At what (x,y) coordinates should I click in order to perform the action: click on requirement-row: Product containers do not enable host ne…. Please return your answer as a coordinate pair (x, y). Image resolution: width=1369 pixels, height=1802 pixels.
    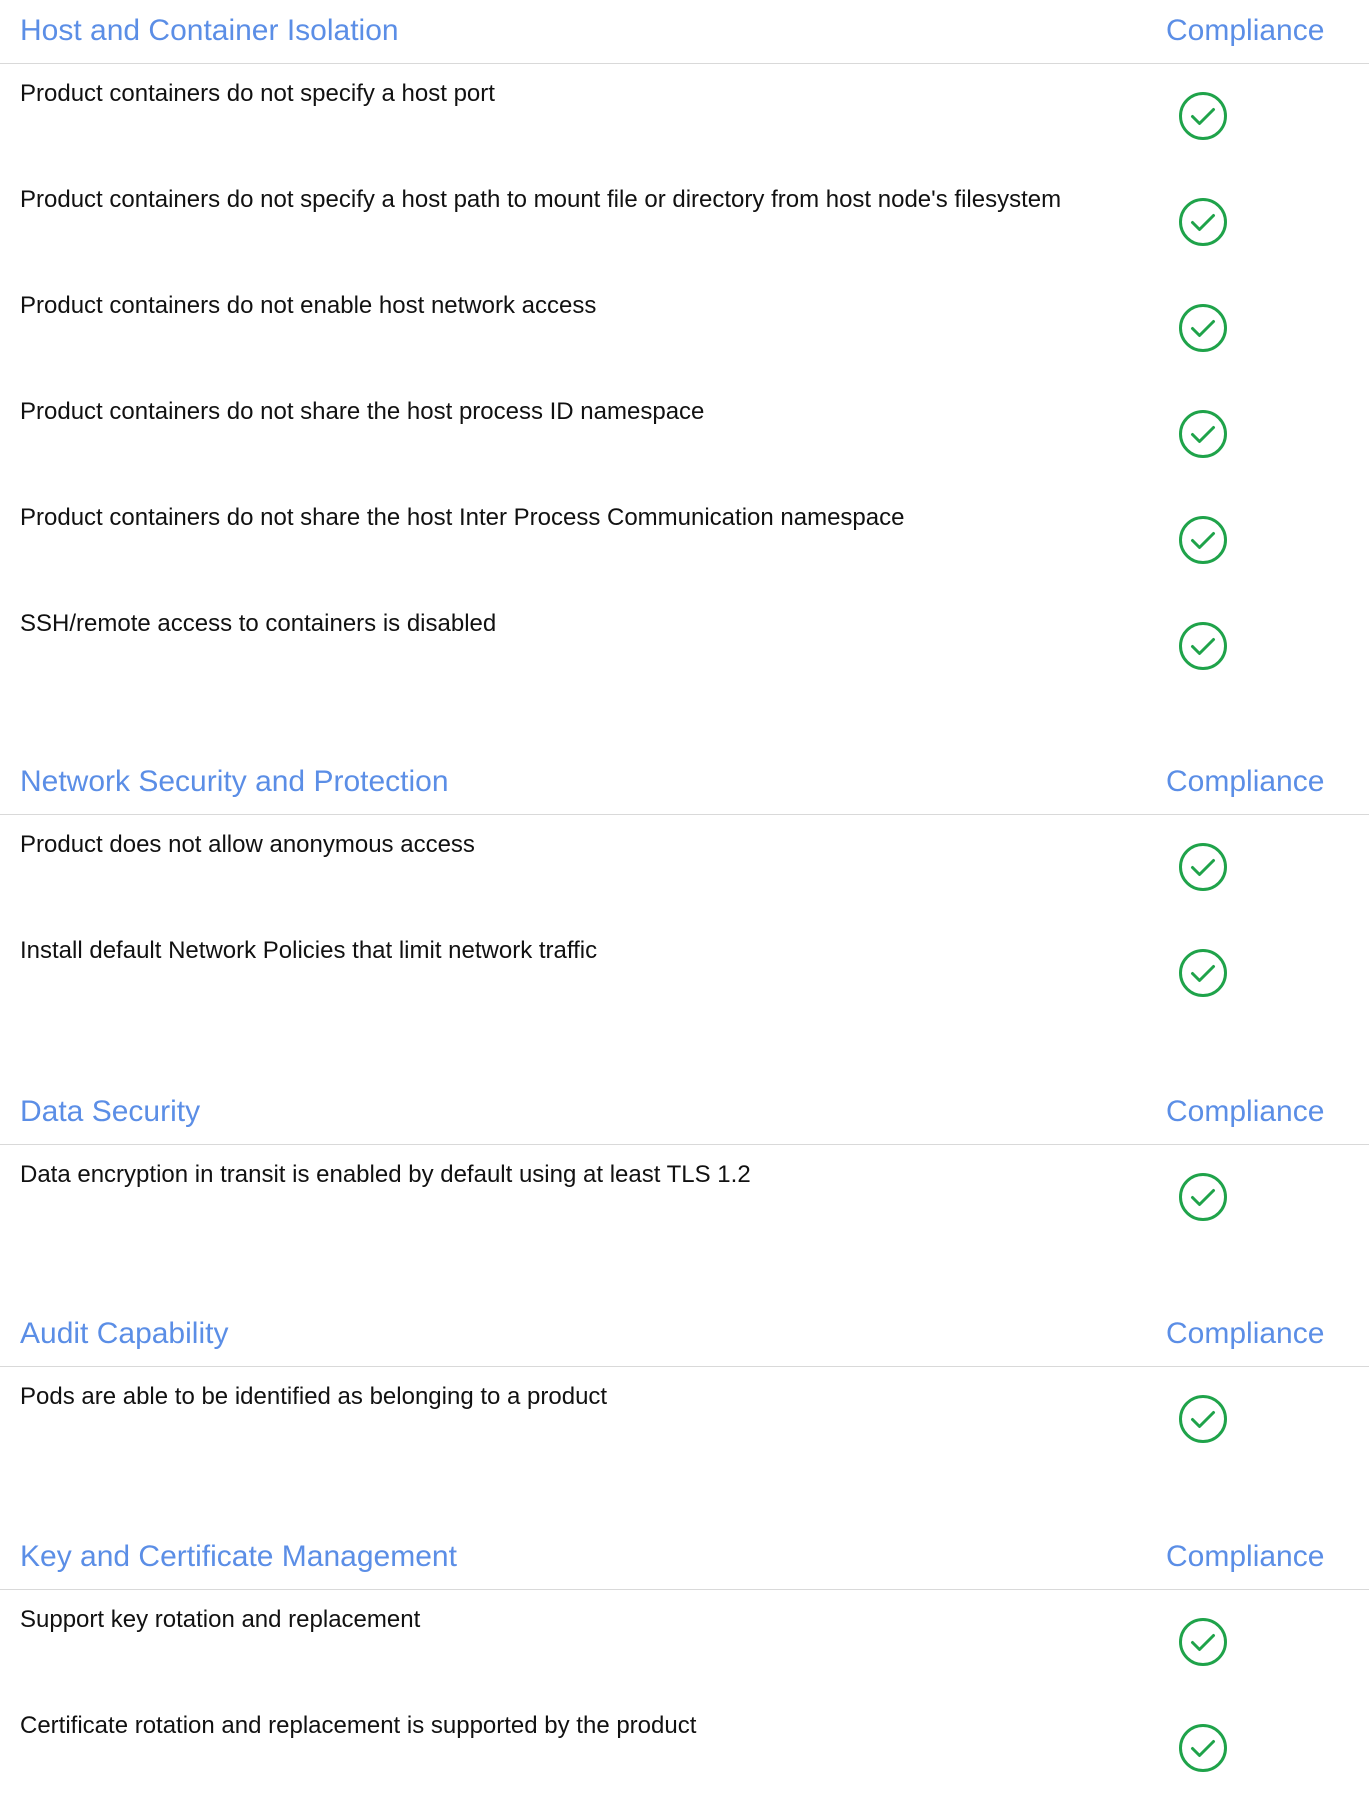
    Looking at the image, I should click on (684, 329).